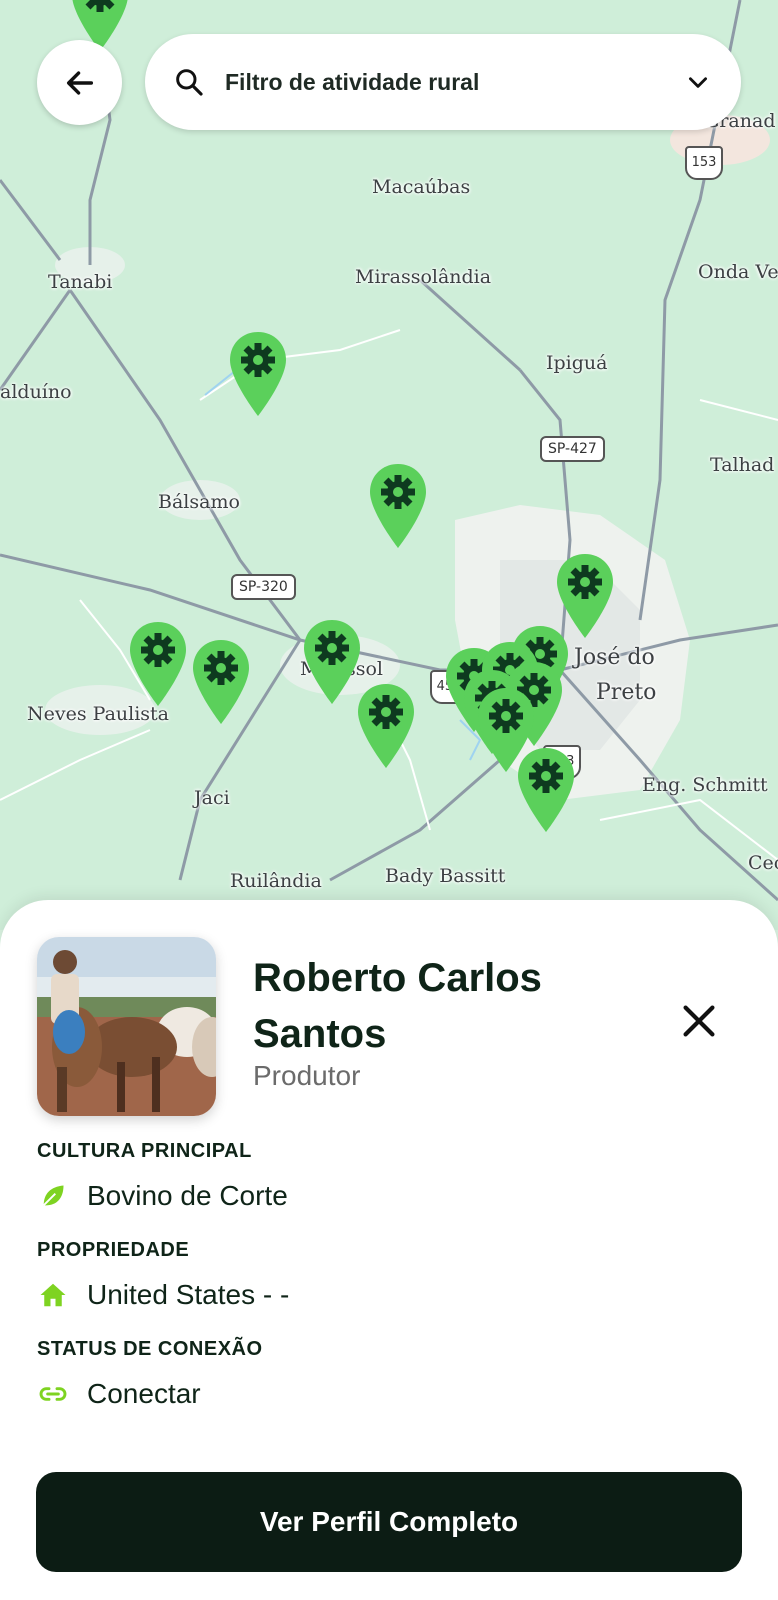 The width and height of the screenshot is (778, 1600). Describe the element at coordinates (423, 277) in the screenshot. I see `map-label-mirassolandia: Mirassolândia` at that location.